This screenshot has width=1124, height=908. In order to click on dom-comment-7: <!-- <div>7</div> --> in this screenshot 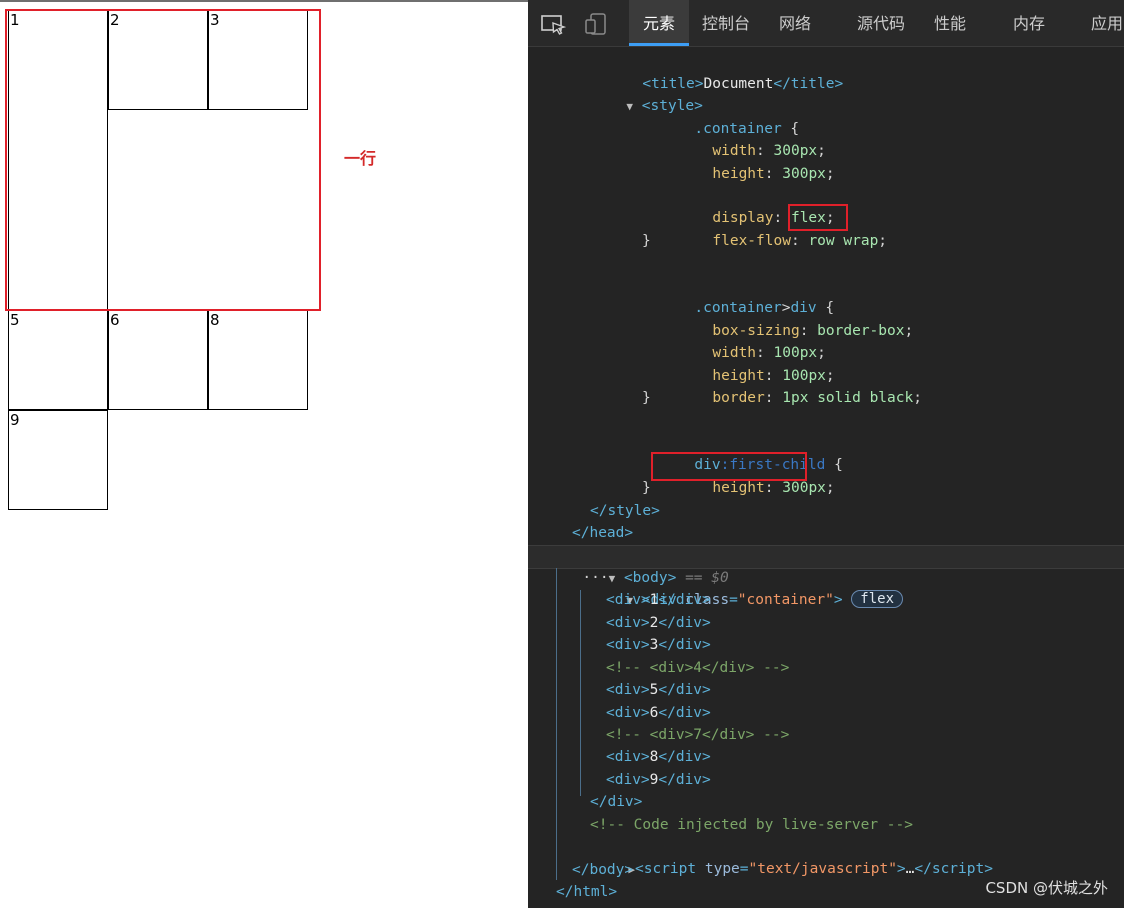, I will do `click(697, 735)`.